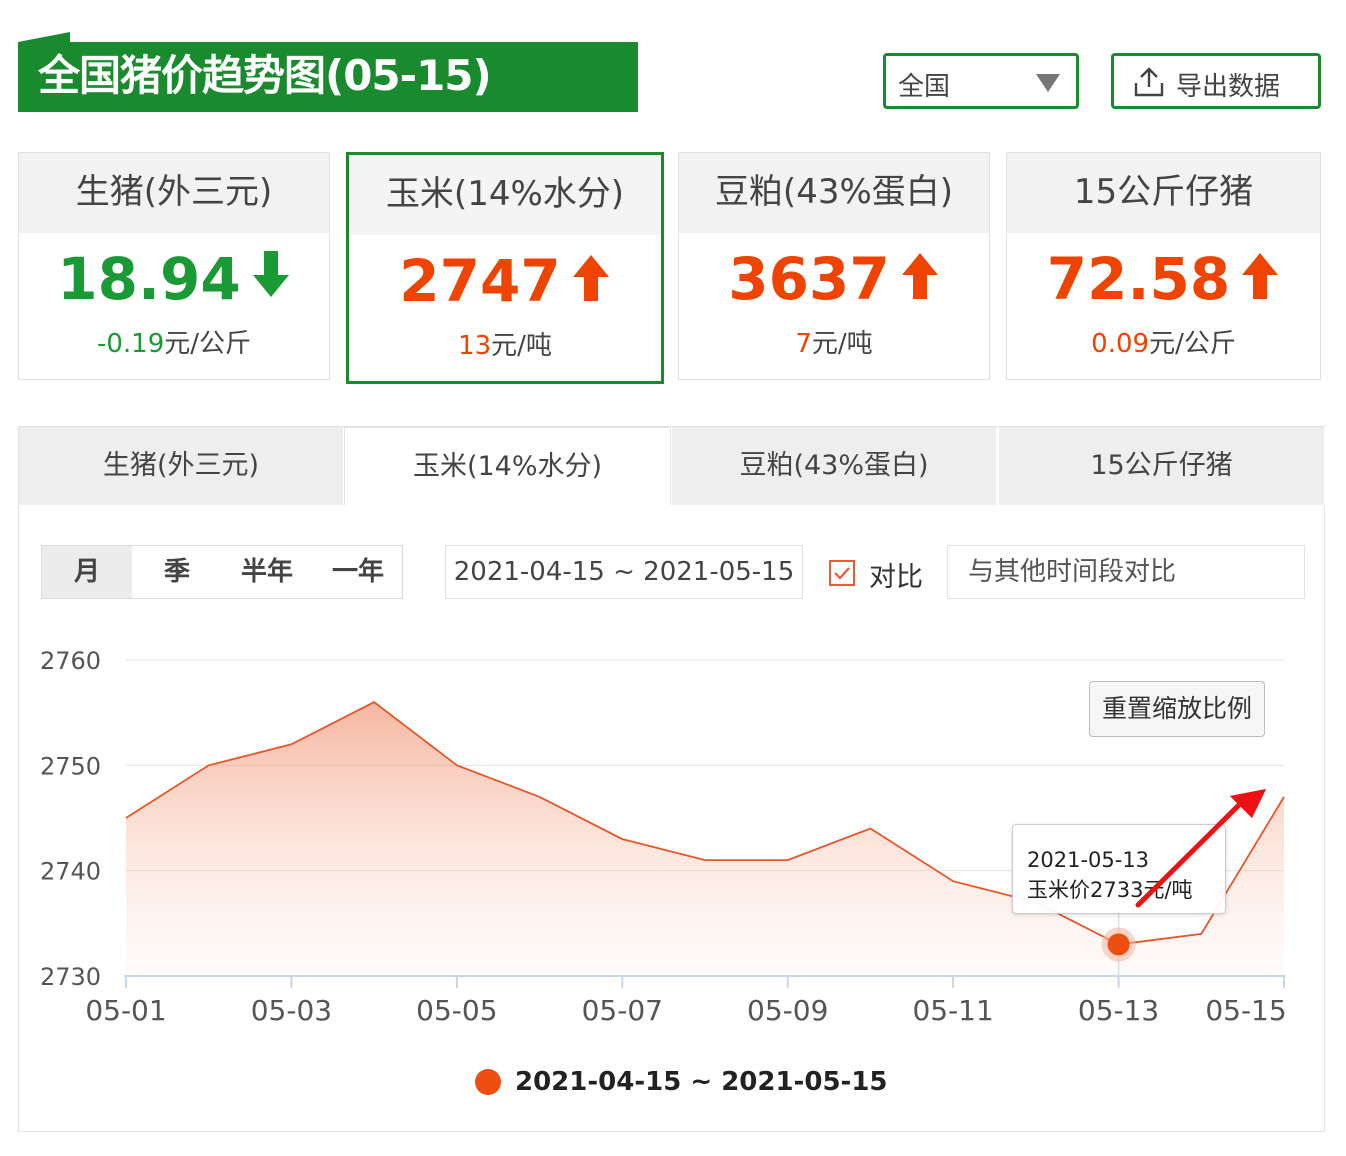 Image resolution: width=1346 pixels, height=1156 pixels. Describe the element at coordinates (456, 1010) in the screenshot. I see `x-tick-label: 05-05` at that location.